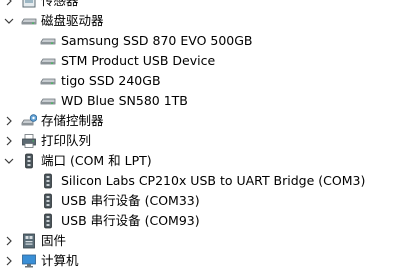 Image resolution: width=393 pixels, height=271 pixels. What do you see at coordinates (130, 220) in the screenshot?
I see `tree-node-label: USB 串行设备 (COM93)` at bounding box center [130, 220].